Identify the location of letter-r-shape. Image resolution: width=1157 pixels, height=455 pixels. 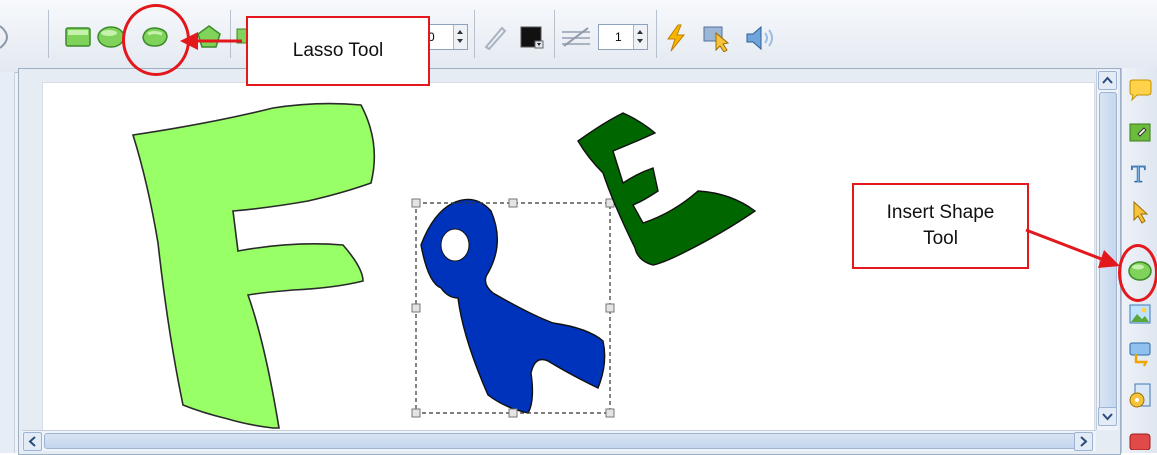
(513, 306).